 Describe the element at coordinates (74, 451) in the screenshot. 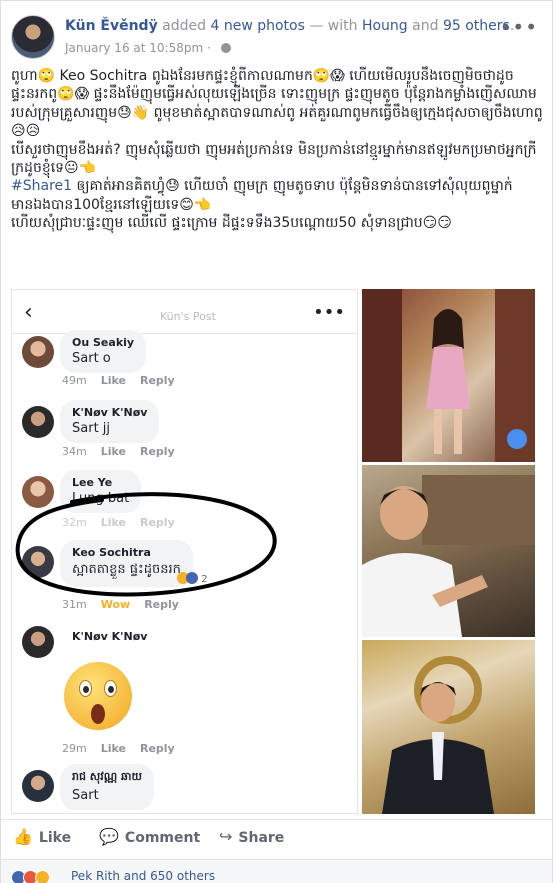

I see `comment-time: 34m` at that location.